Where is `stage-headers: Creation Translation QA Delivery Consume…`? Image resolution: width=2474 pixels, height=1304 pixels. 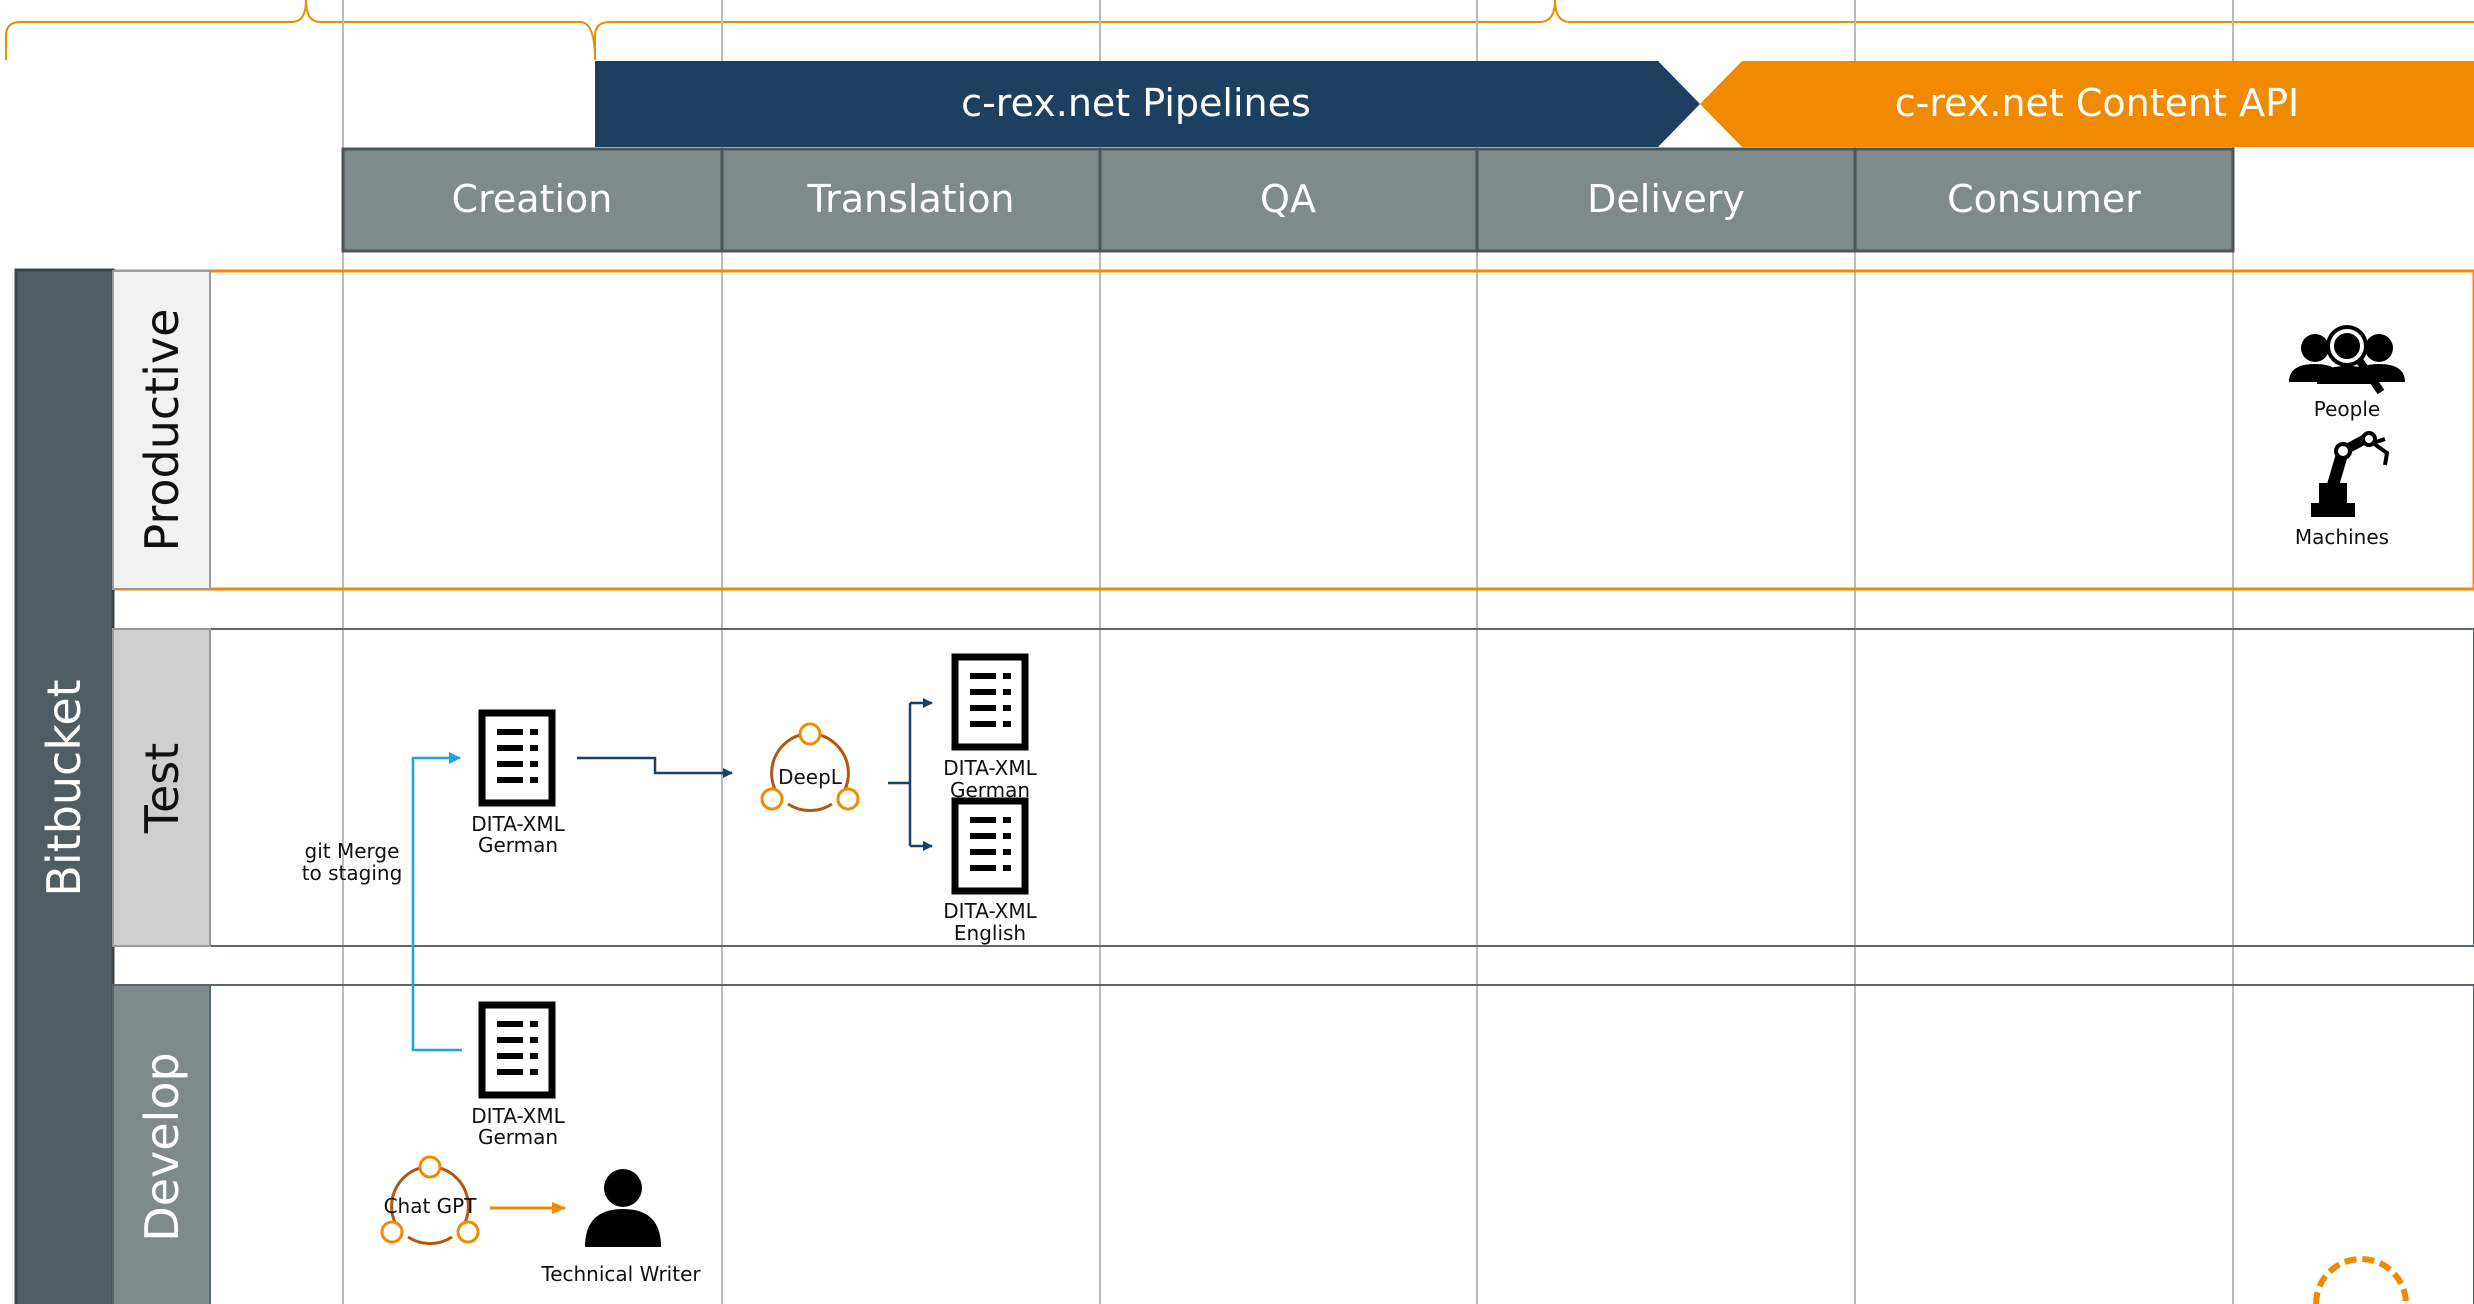
stage-headers: Creation Translation QA Delivery Consume… is located at coordinates (1288, 200).